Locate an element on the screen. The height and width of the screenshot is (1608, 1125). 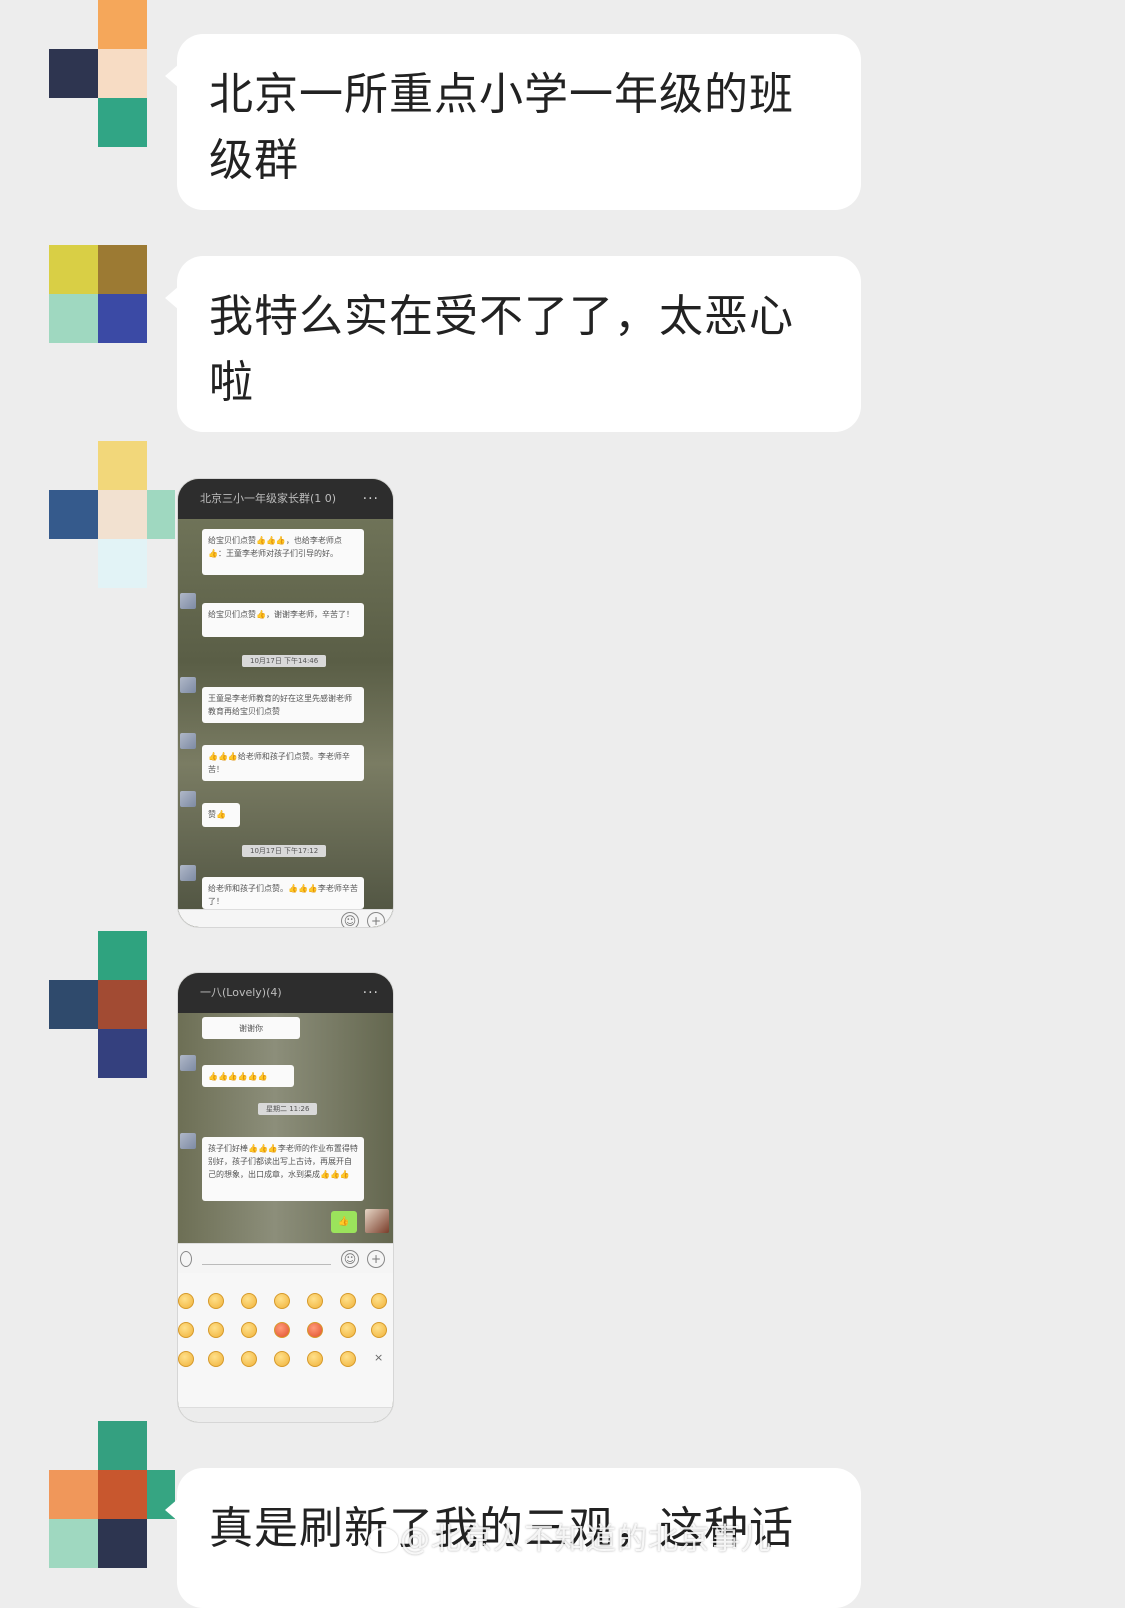
screenshot-reply-bubble: 👍 is located at coordinates (344, 1222).